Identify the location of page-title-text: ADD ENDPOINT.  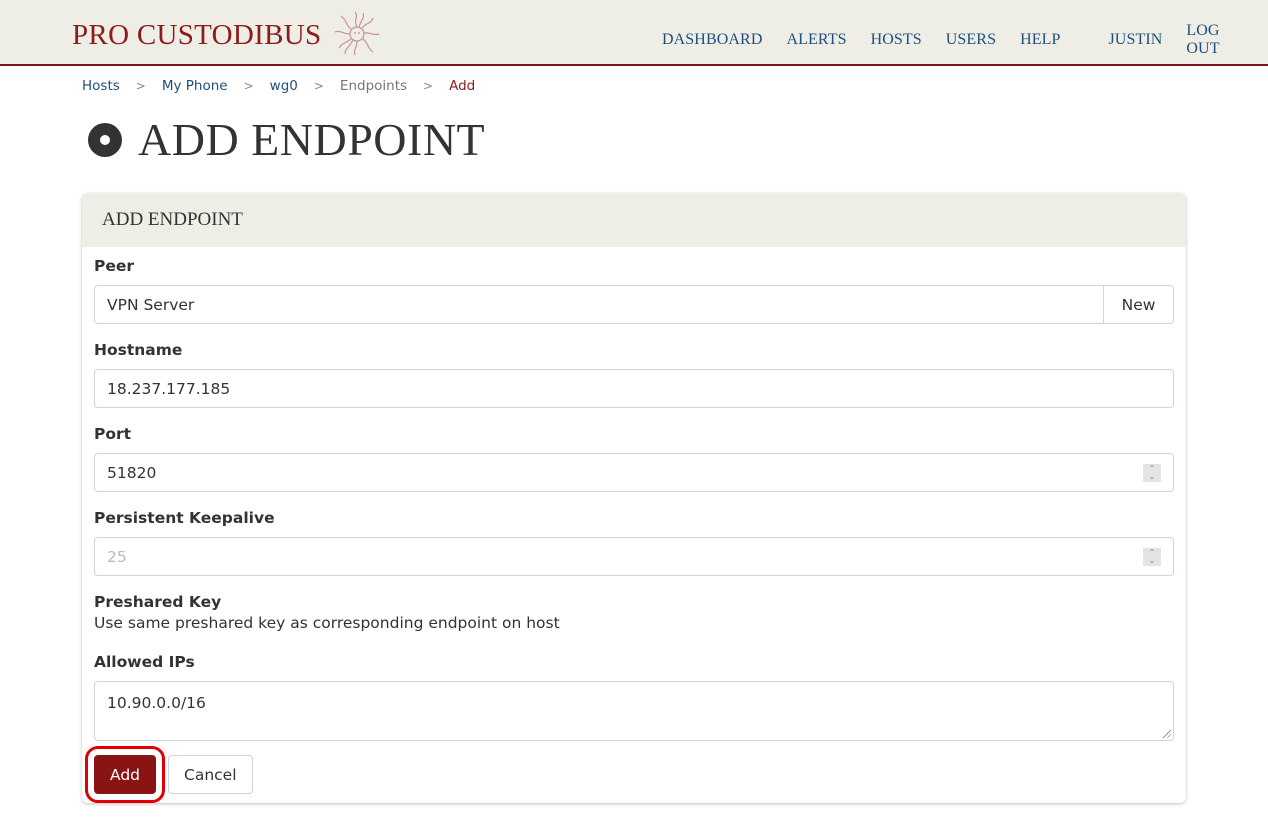
(312, 139).